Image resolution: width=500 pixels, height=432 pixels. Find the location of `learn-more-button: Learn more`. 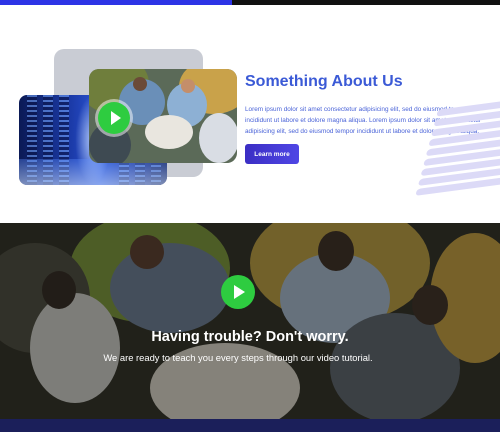

learn-more-button: Learn more is located at coordinates (272, 154).